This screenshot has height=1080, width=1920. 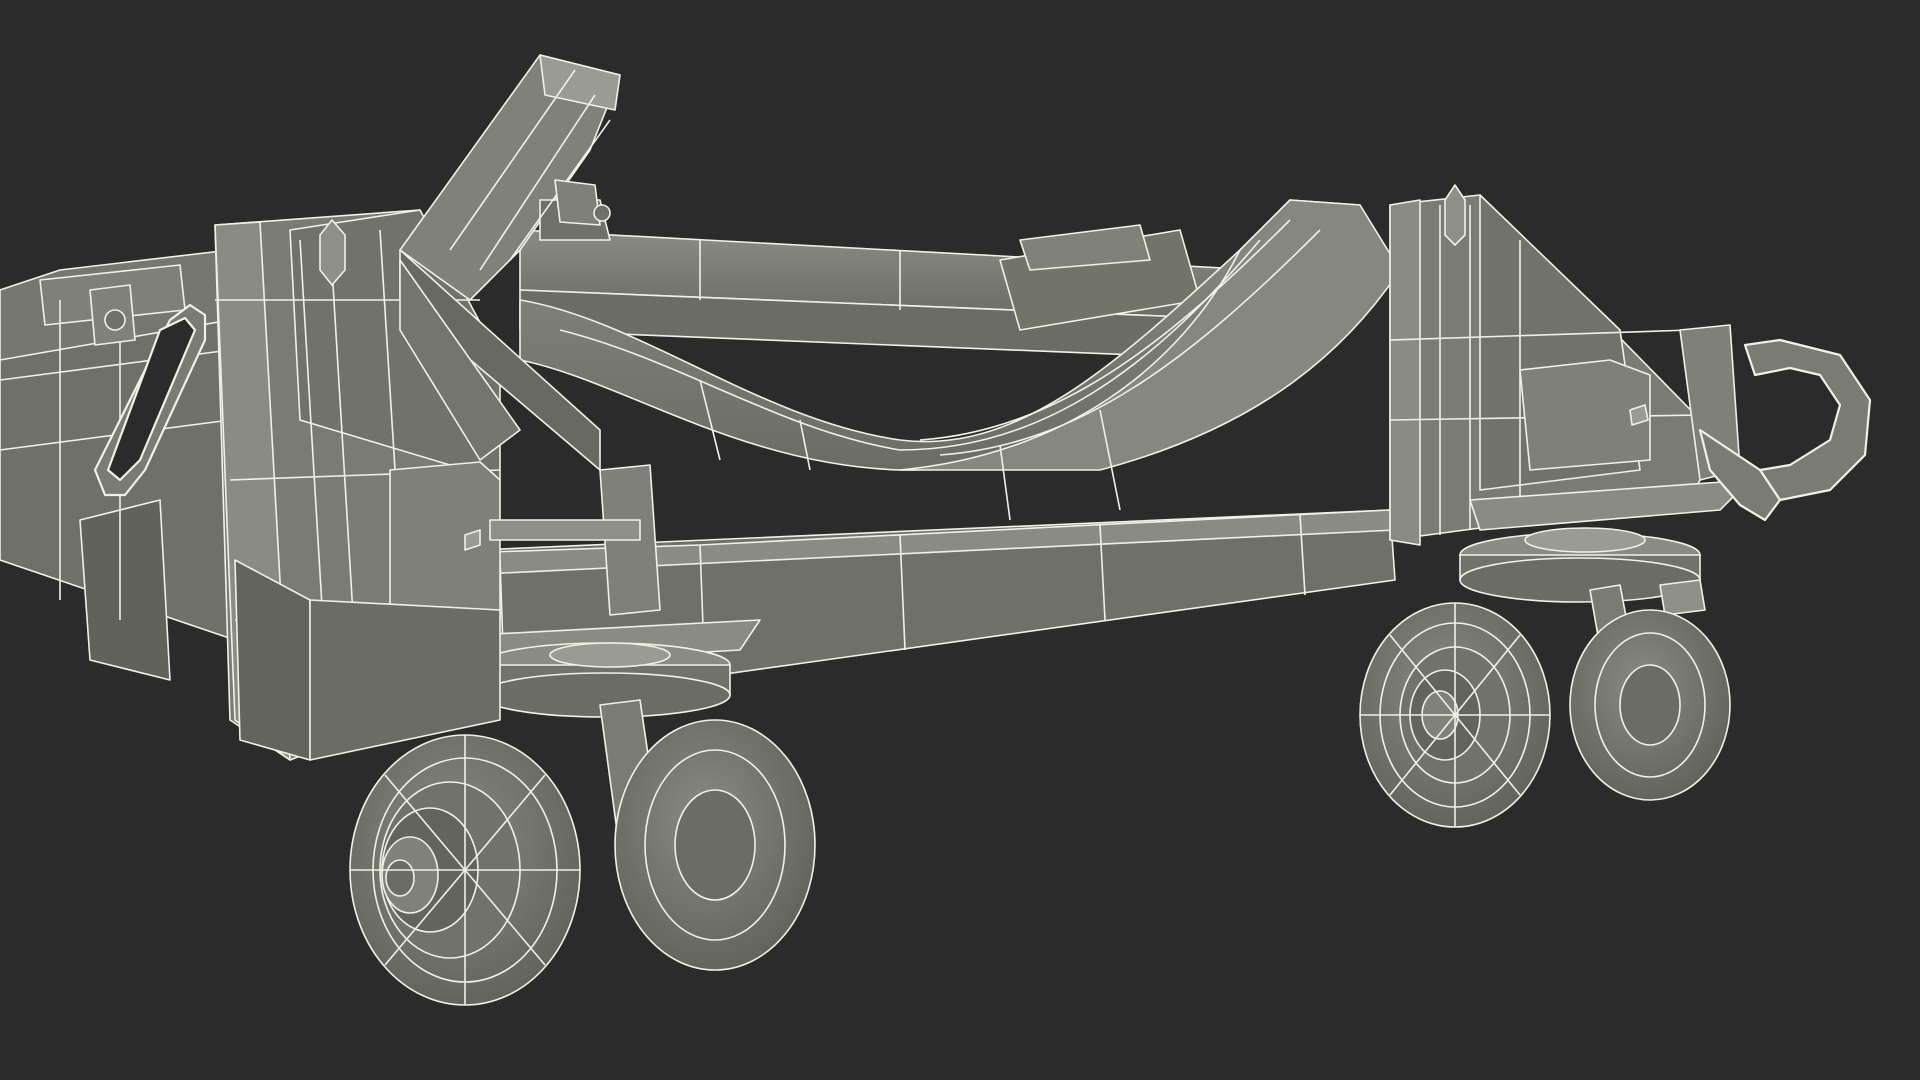 What do you see at coordinates (465, 870) in the screenshot?
I see `left-front-wheel` at bounding box center [465, 870].